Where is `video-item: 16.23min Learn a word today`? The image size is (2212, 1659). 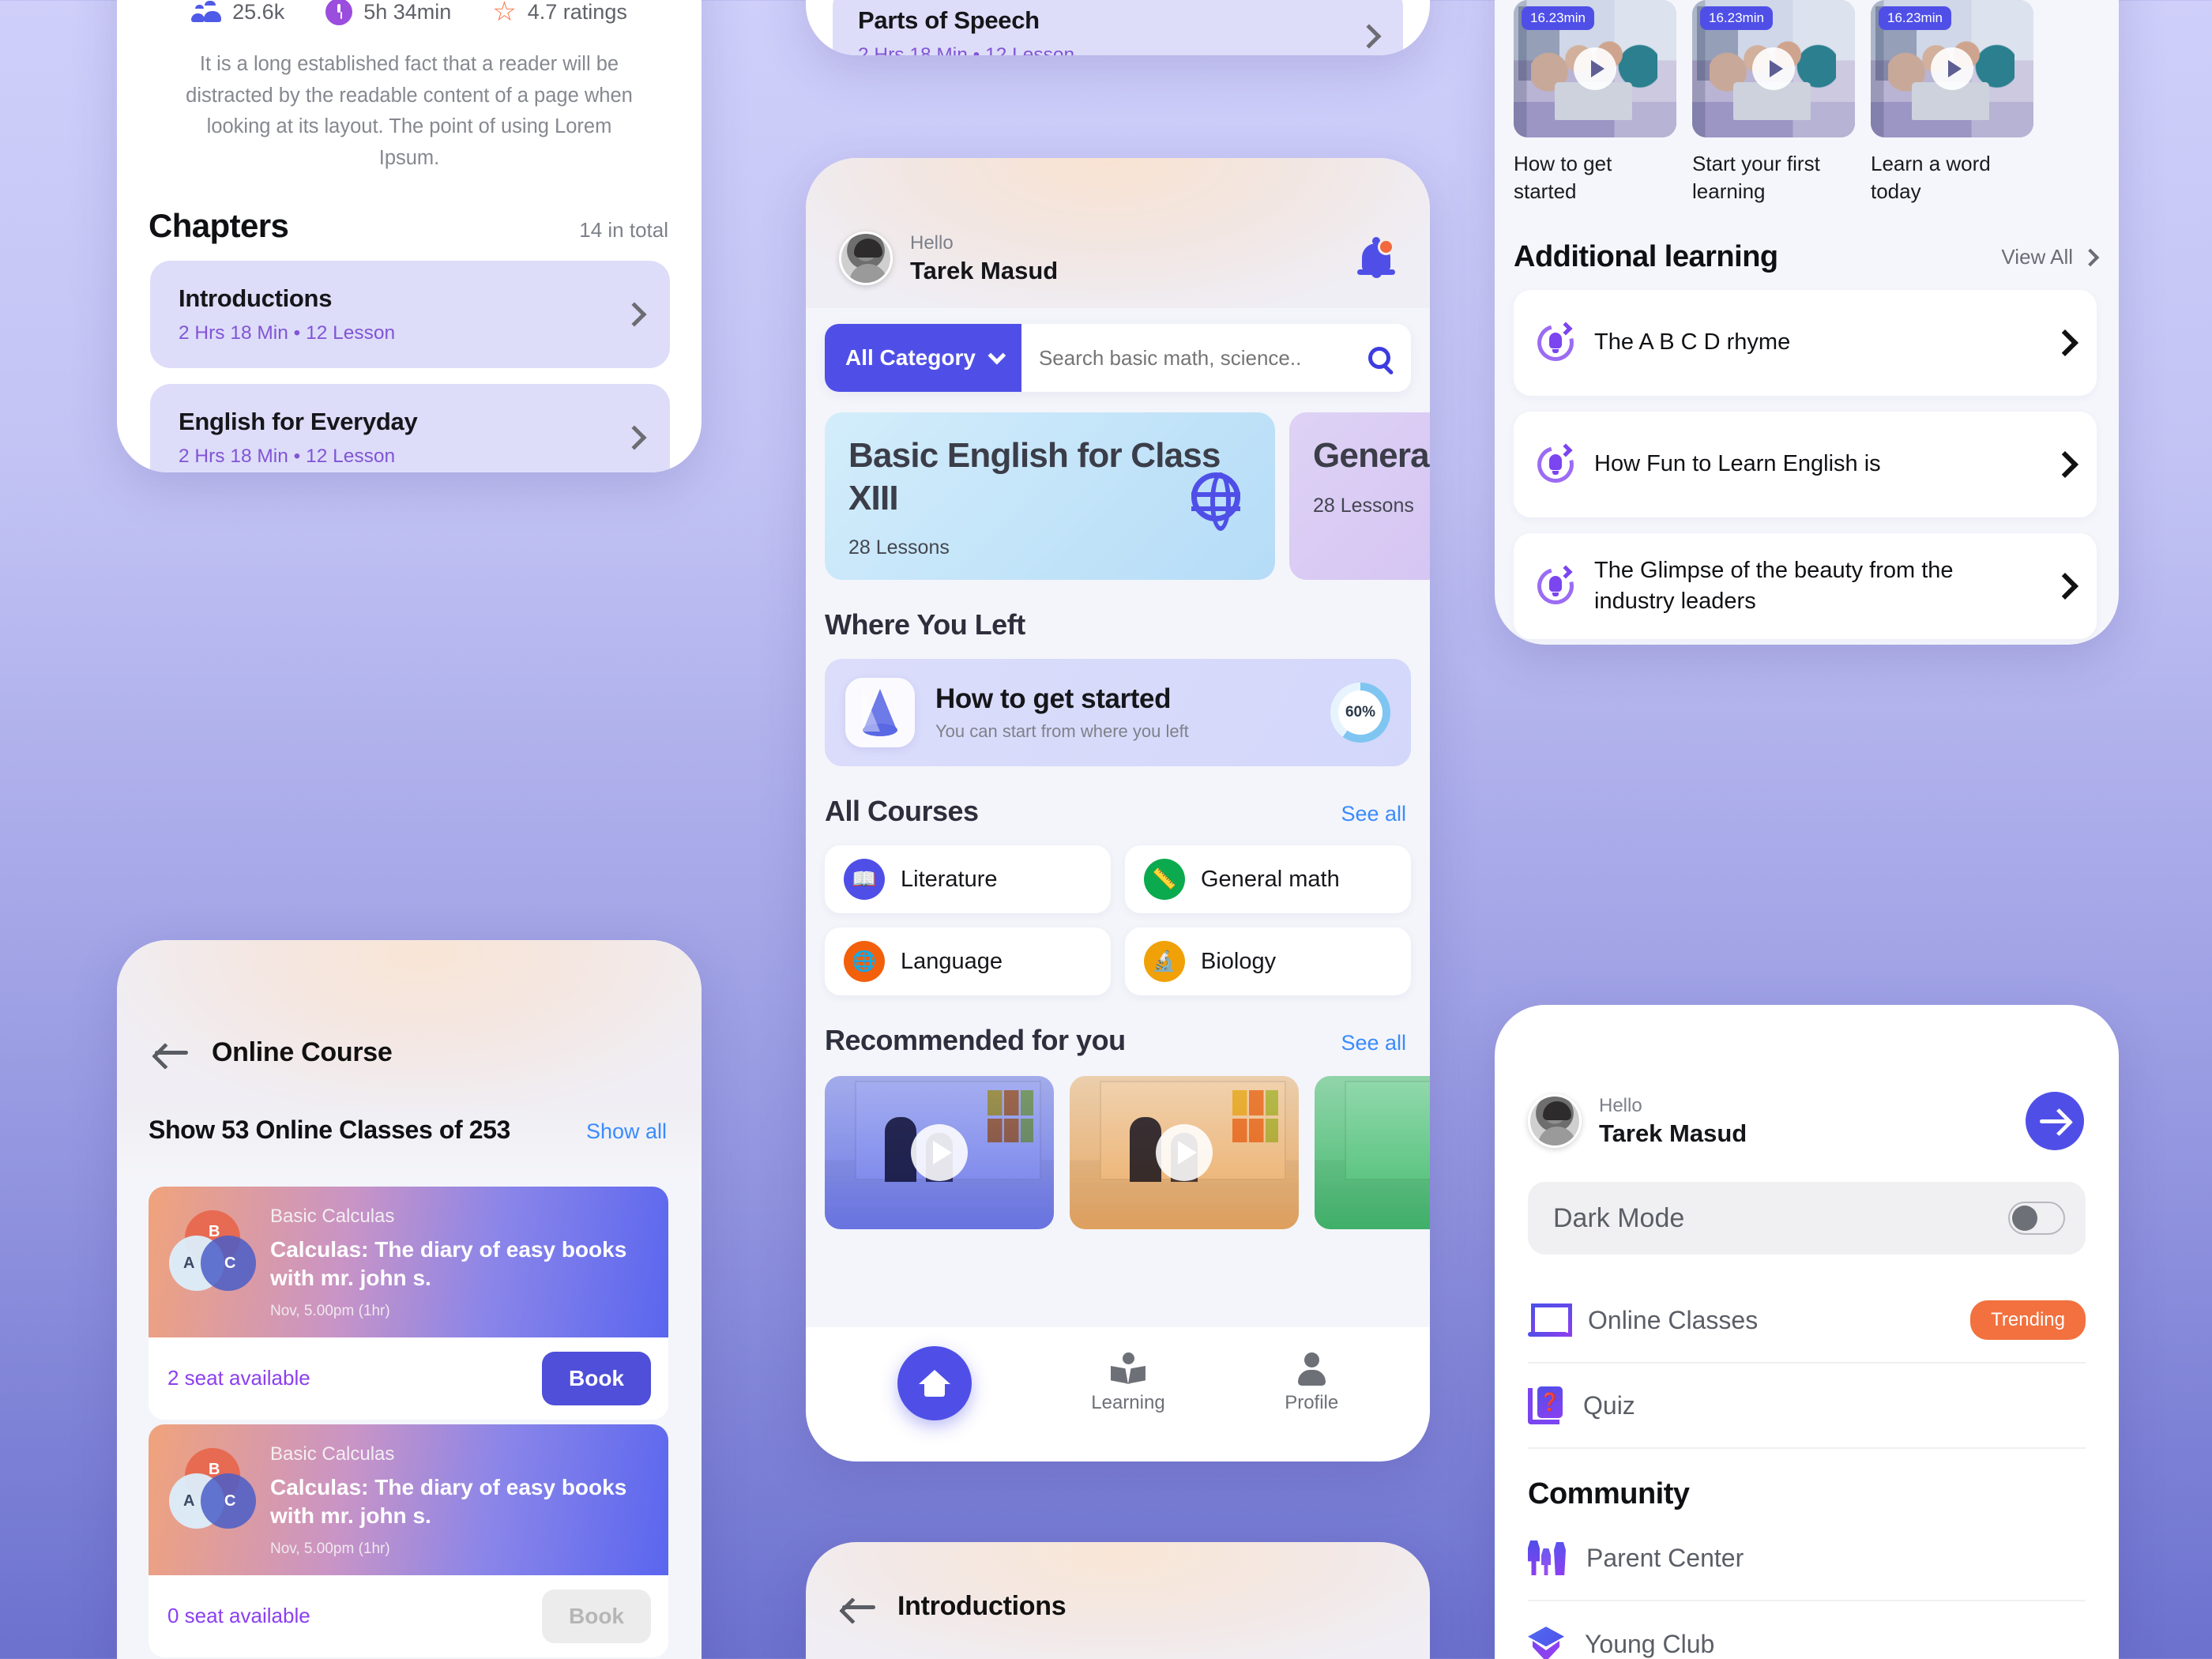
video-item: 16.23min Learn a word today is located at coordinates (1952, 103).